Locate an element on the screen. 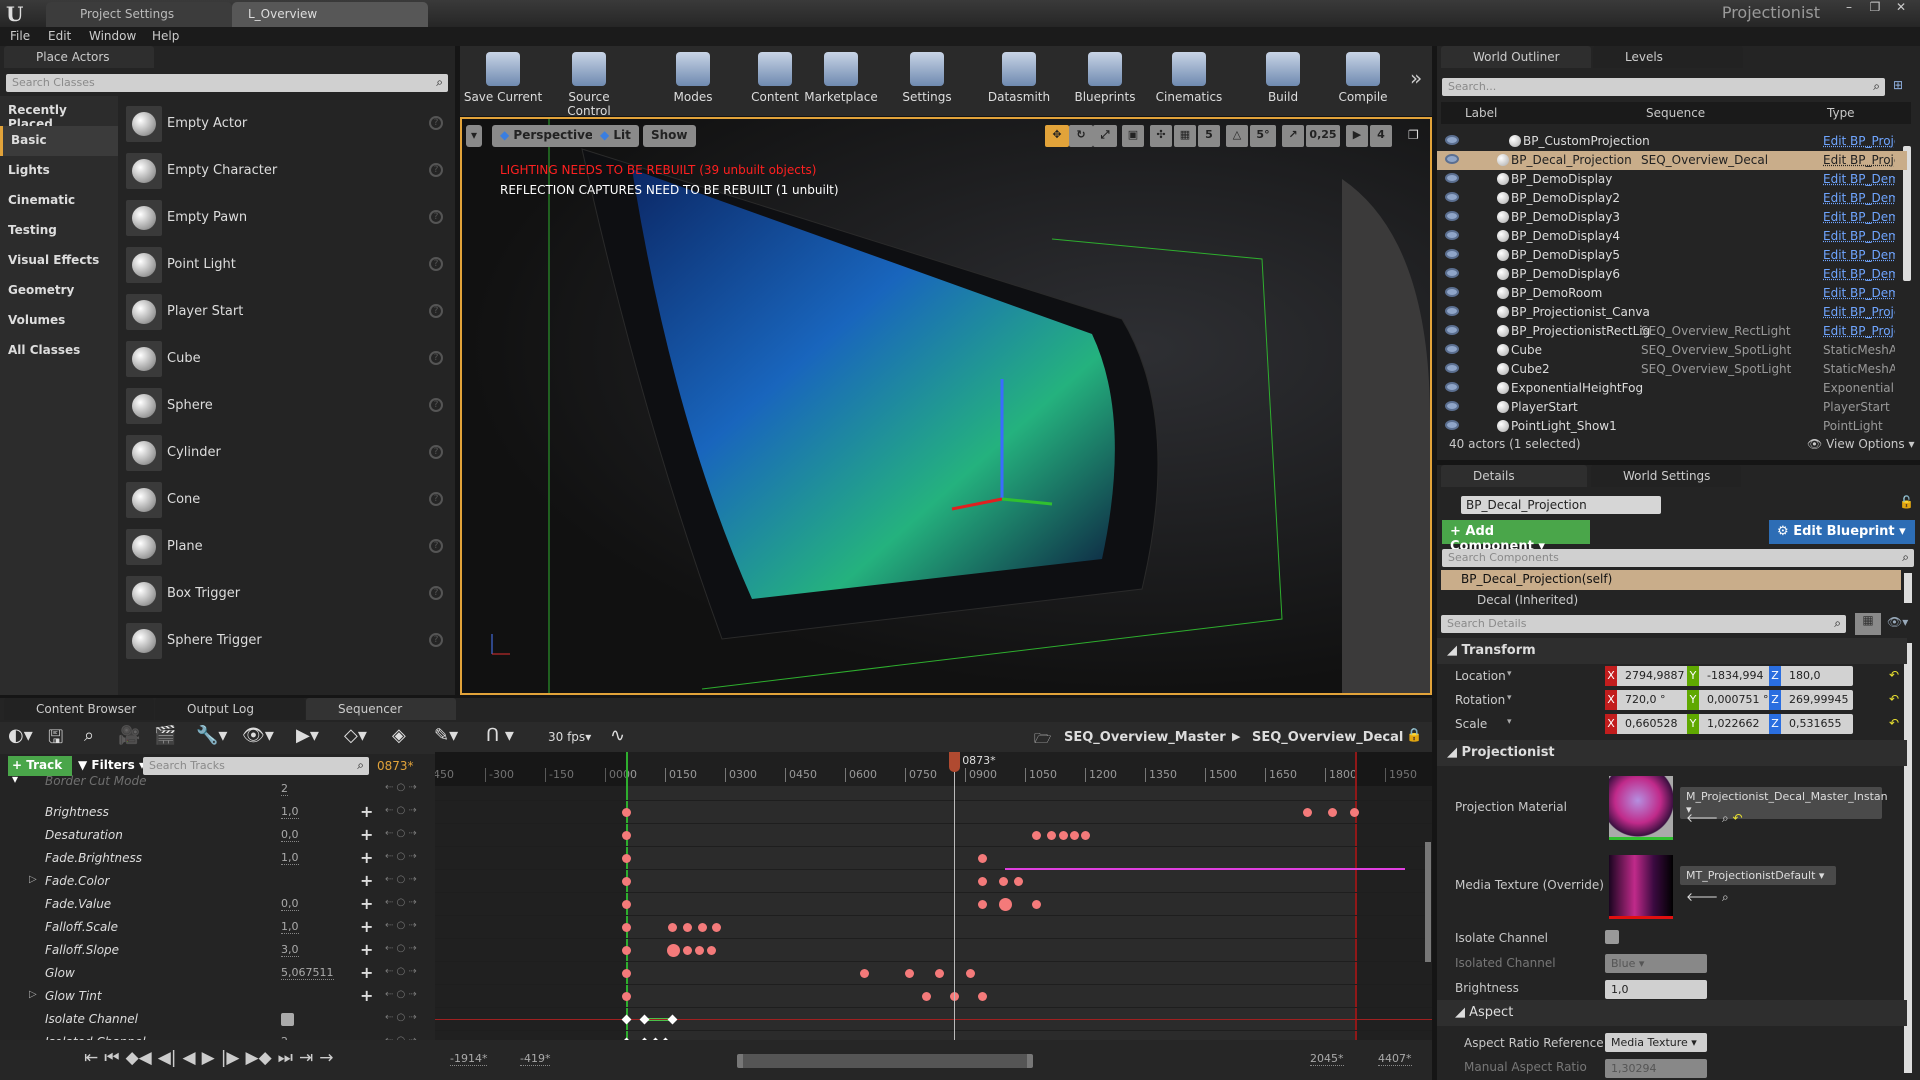  breadcrumb-master: SEQ_Overview_Master is located at coordinates (1145, 737).